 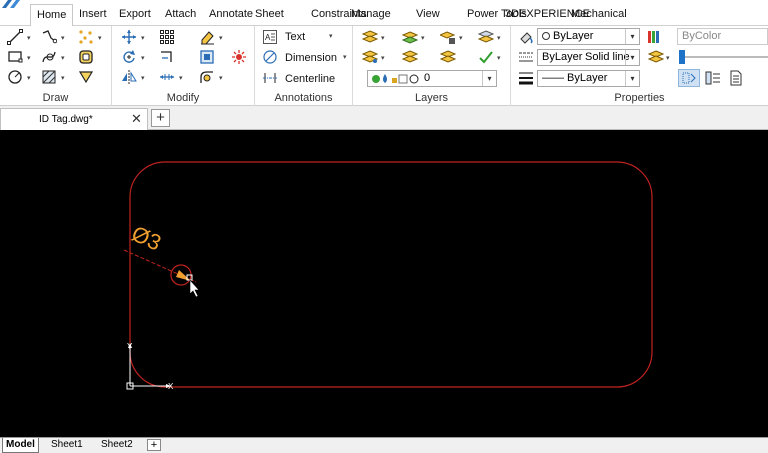 I want to click on mirror-dropdown-icon: ▾, so click(x=145, y=79).